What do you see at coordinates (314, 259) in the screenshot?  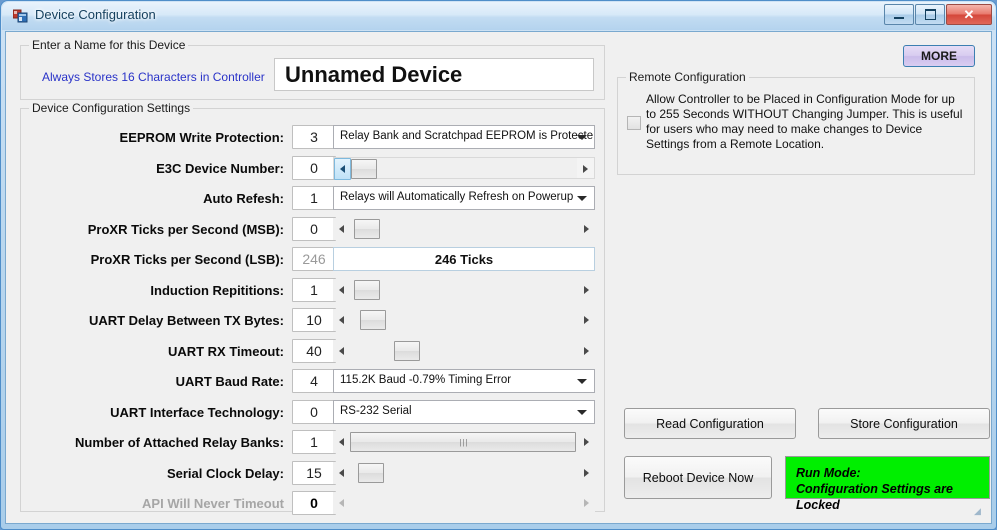 I see `setting-value-box: 246` at bounding box center [314, 259].